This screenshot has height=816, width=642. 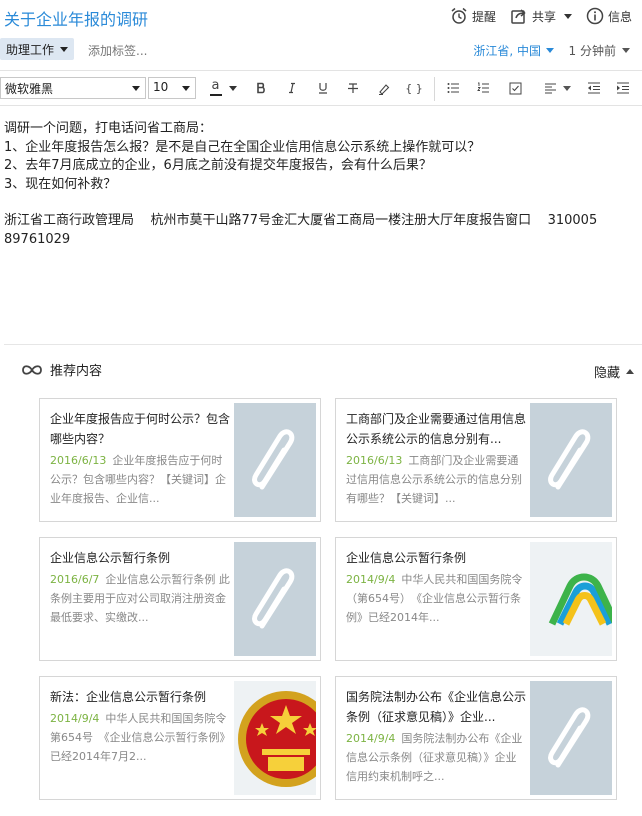 I want to click on recommend-title: 推荐内容, so click(x=76, y=371).